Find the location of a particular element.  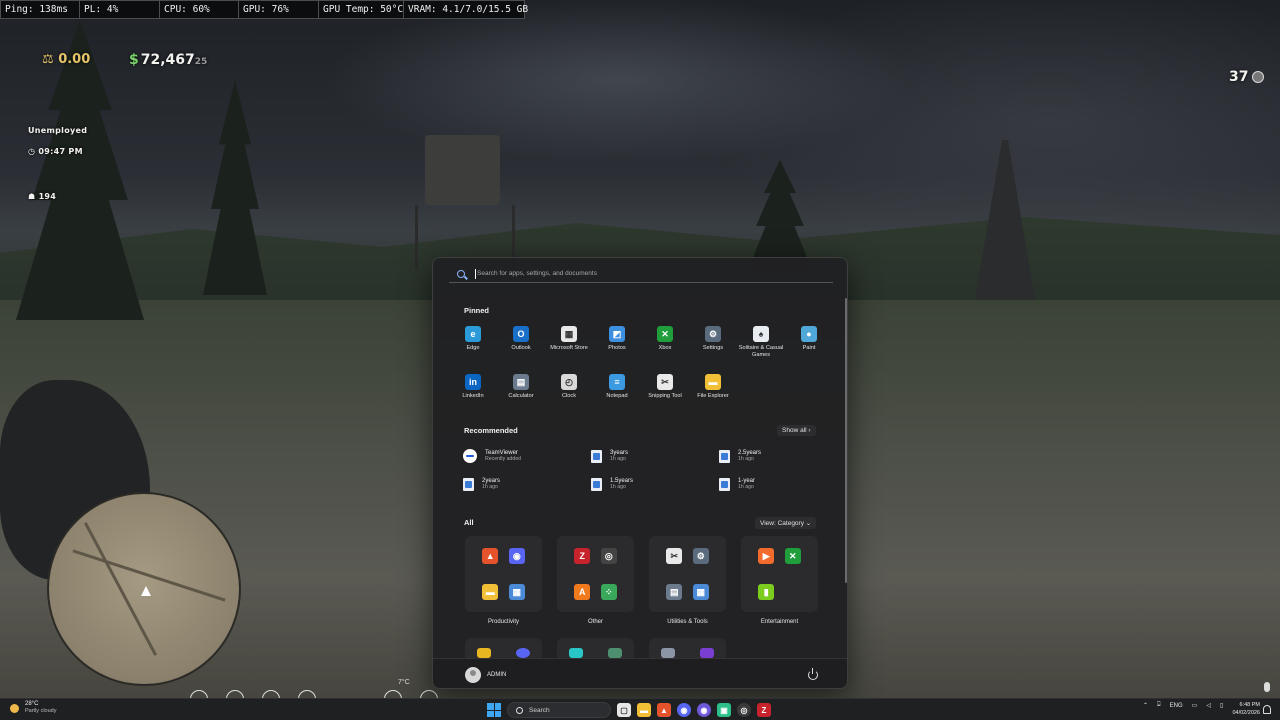

category-folder: ▲ ◉ ▬ ▦ is located at coordinates (503, 574).